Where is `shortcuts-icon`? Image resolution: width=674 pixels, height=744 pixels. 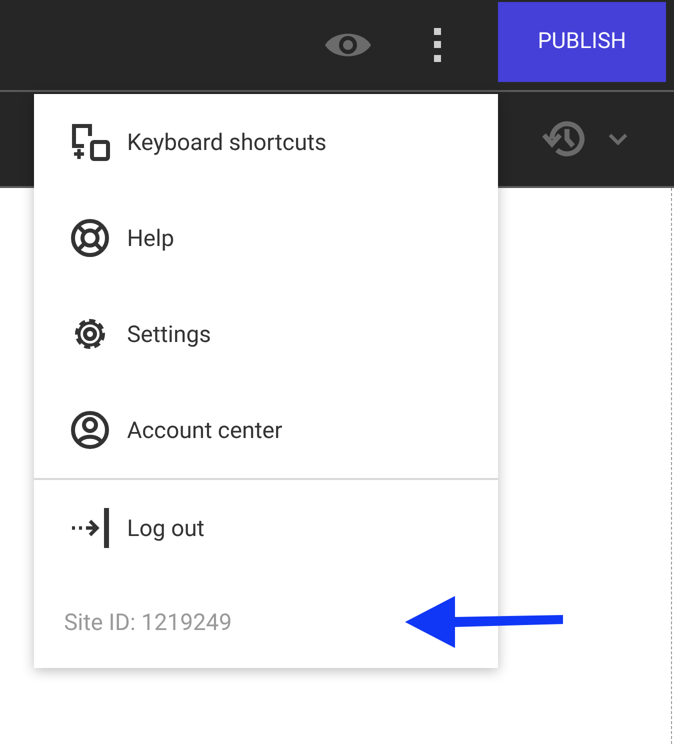
shortcuts-icon is located at coordinates (90, 142).